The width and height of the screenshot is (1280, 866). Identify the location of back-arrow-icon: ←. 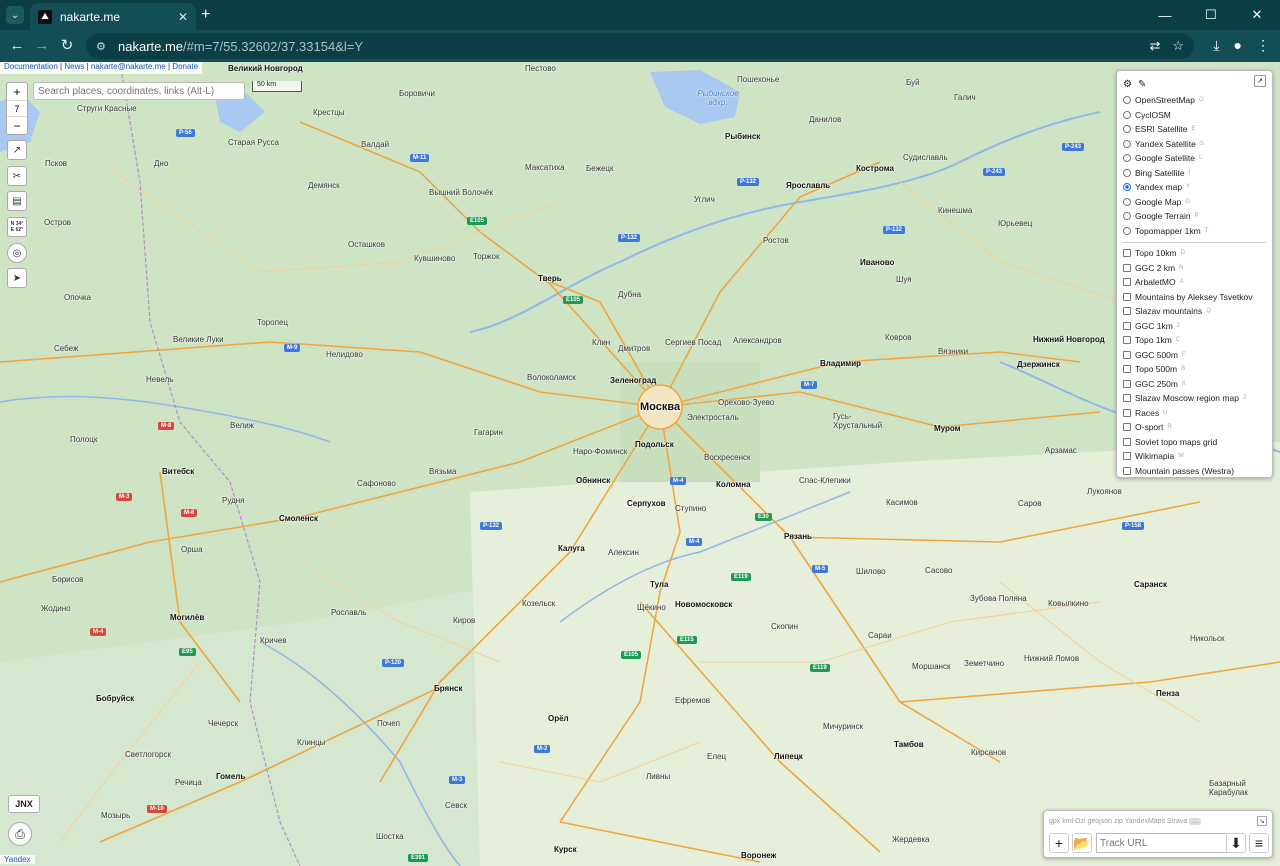
(17, 46).